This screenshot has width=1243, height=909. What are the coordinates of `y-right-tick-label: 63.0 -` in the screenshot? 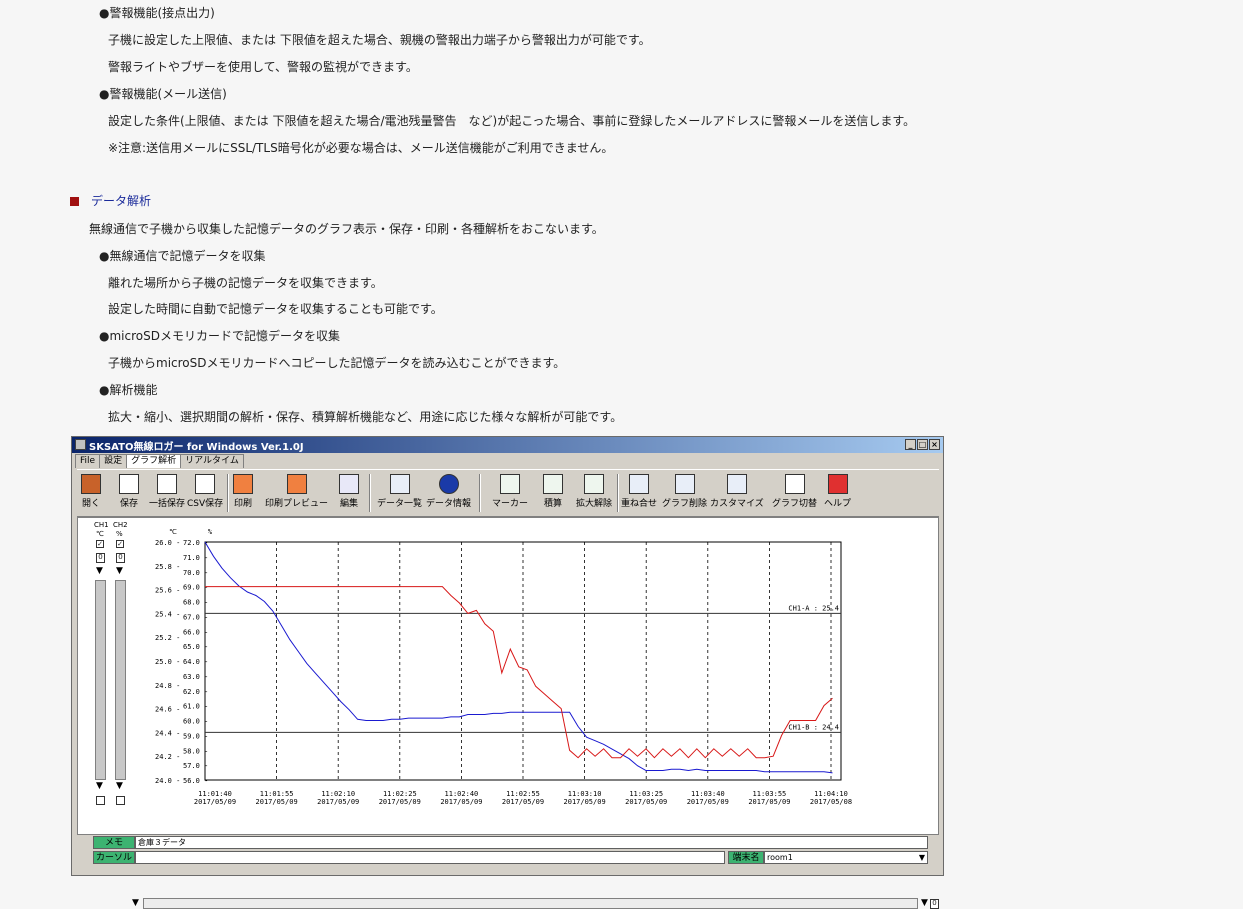 It's located at (195, 677).